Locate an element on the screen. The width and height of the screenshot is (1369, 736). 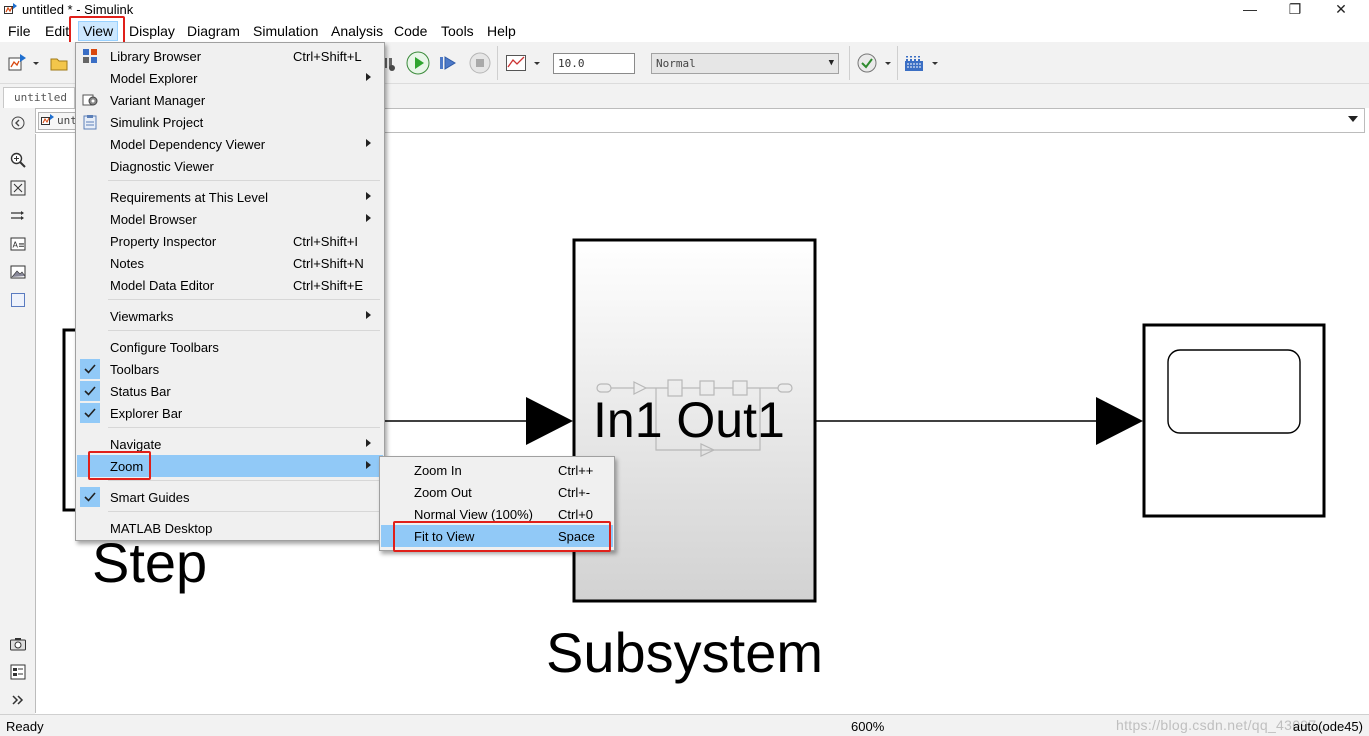
model-advisor-check-icon is located at coordinates (867, 63).